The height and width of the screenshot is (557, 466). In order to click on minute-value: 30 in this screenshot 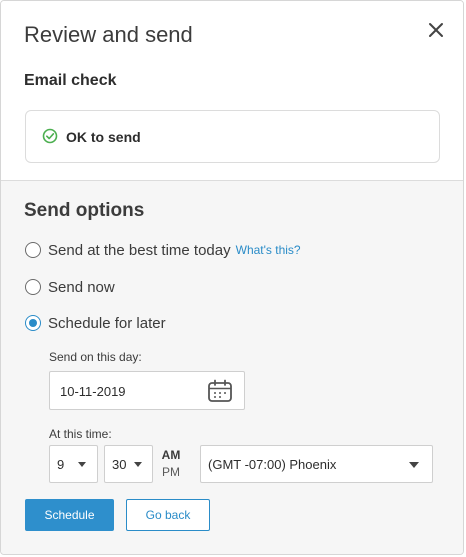, I will do `click(119, 464)`.